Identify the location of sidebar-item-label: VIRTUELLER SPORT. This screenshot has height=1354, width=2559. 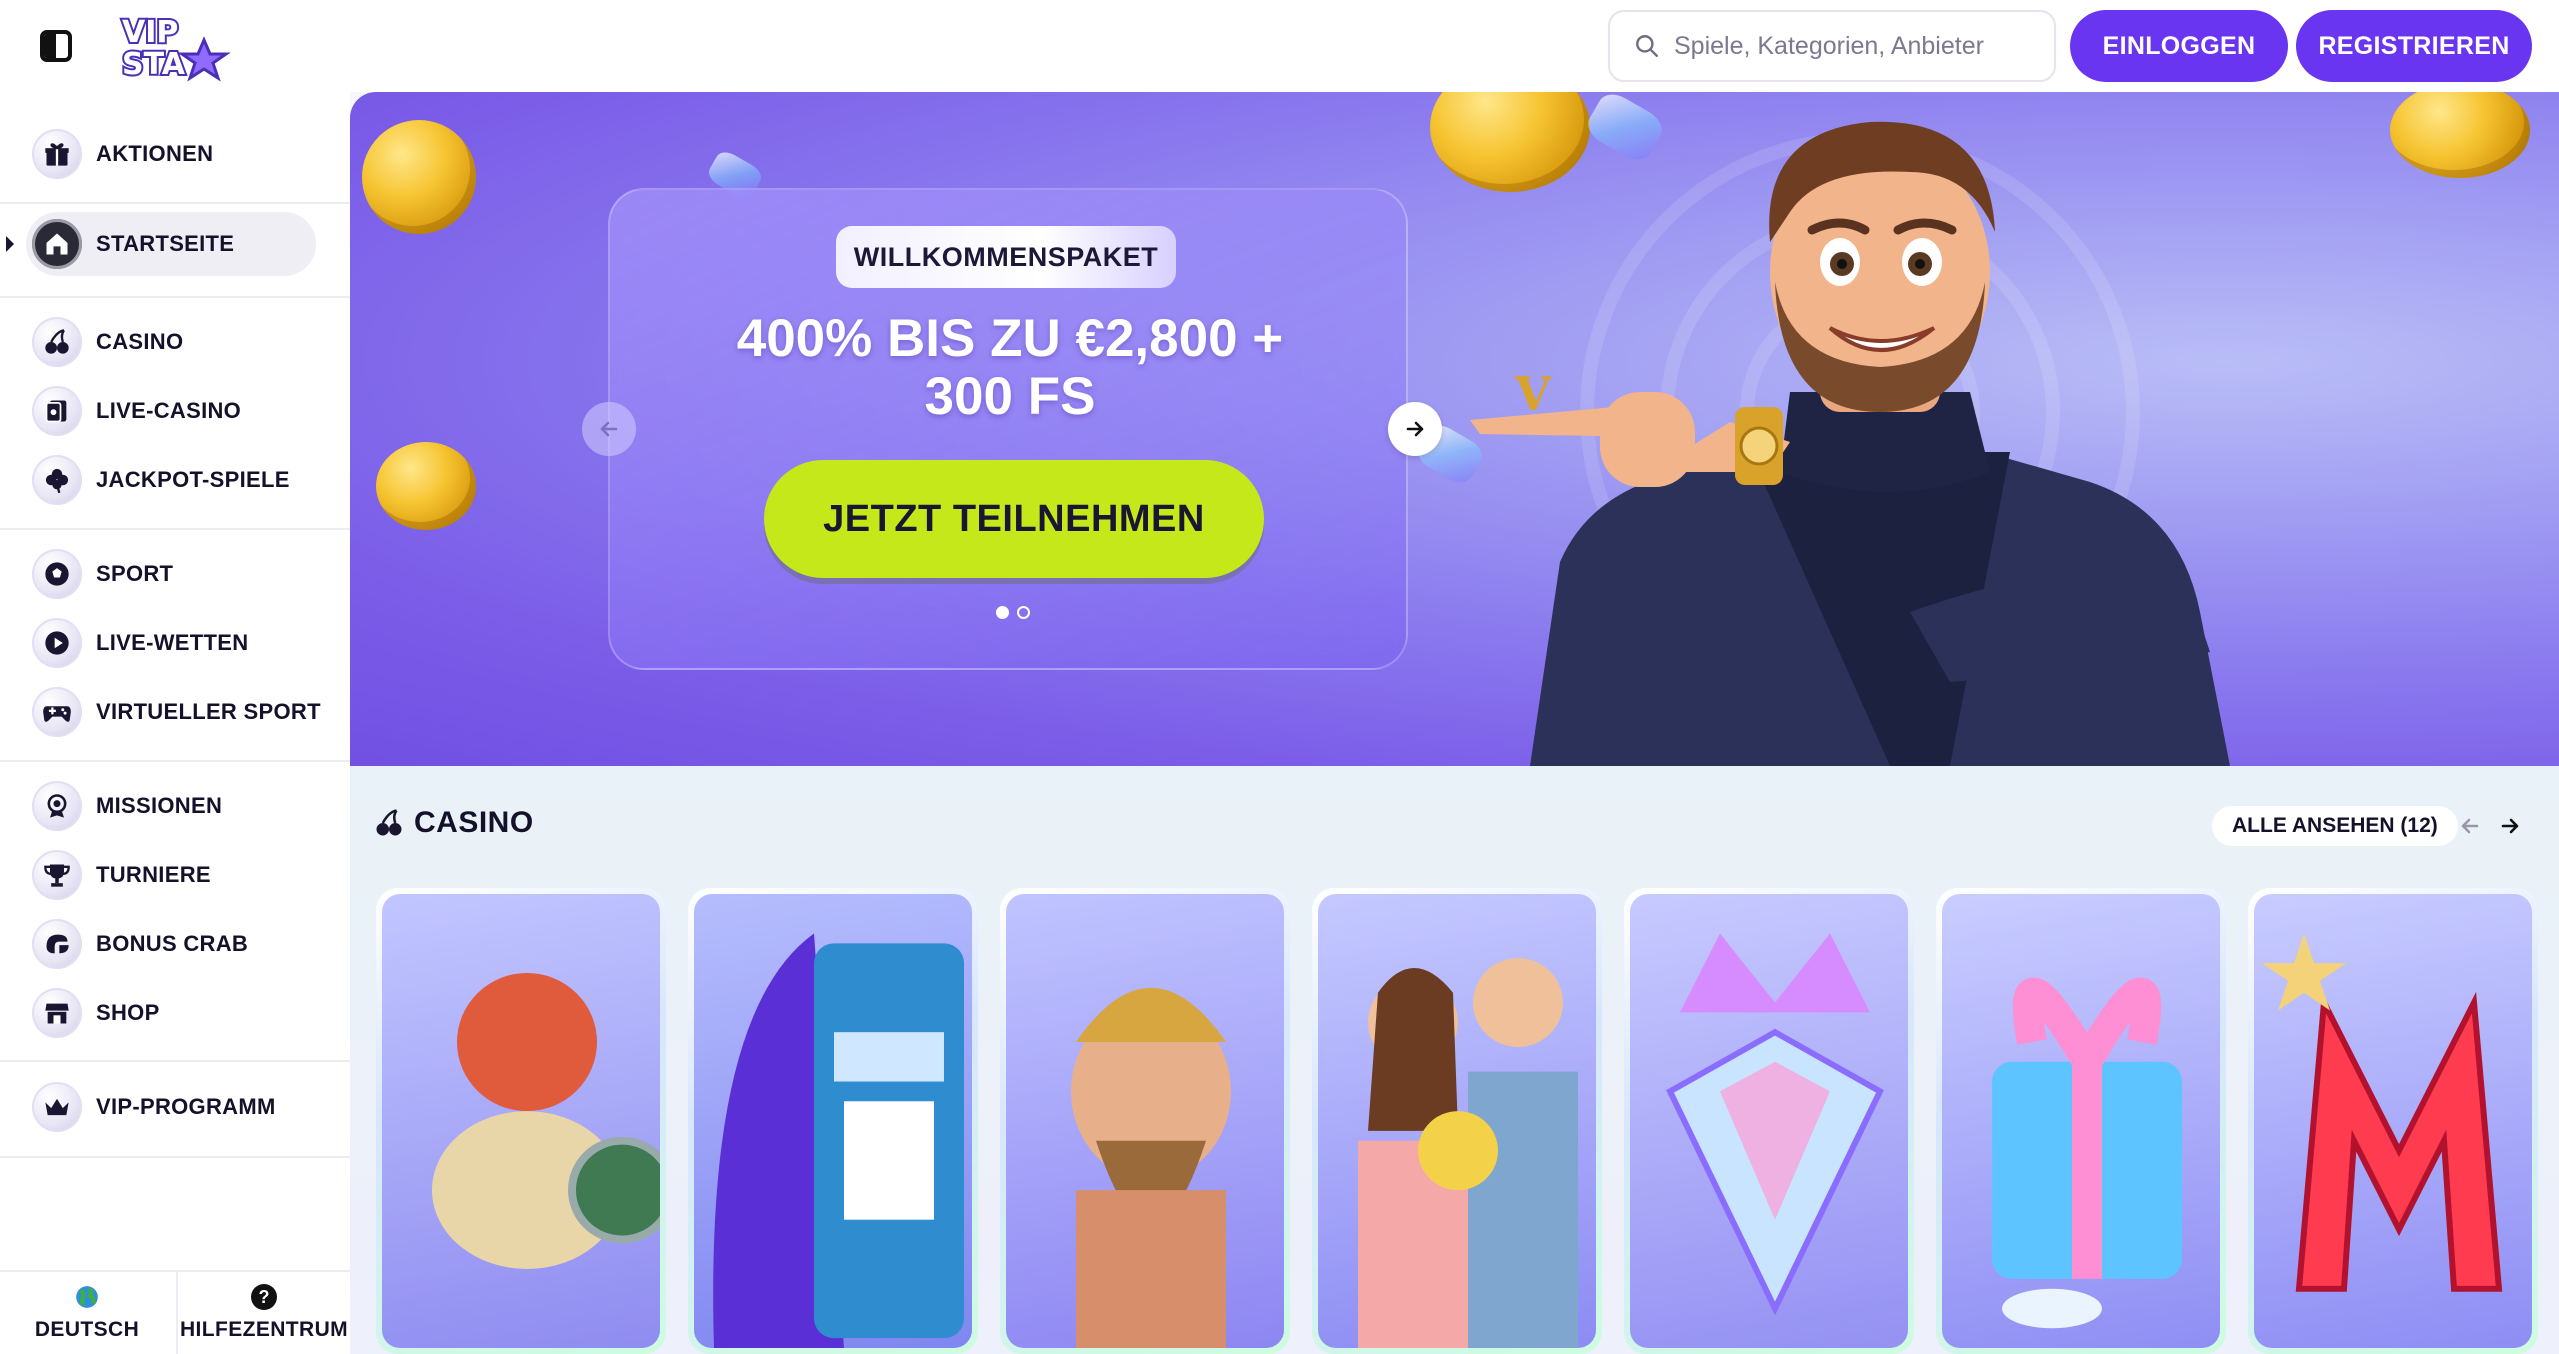
(208, 711).